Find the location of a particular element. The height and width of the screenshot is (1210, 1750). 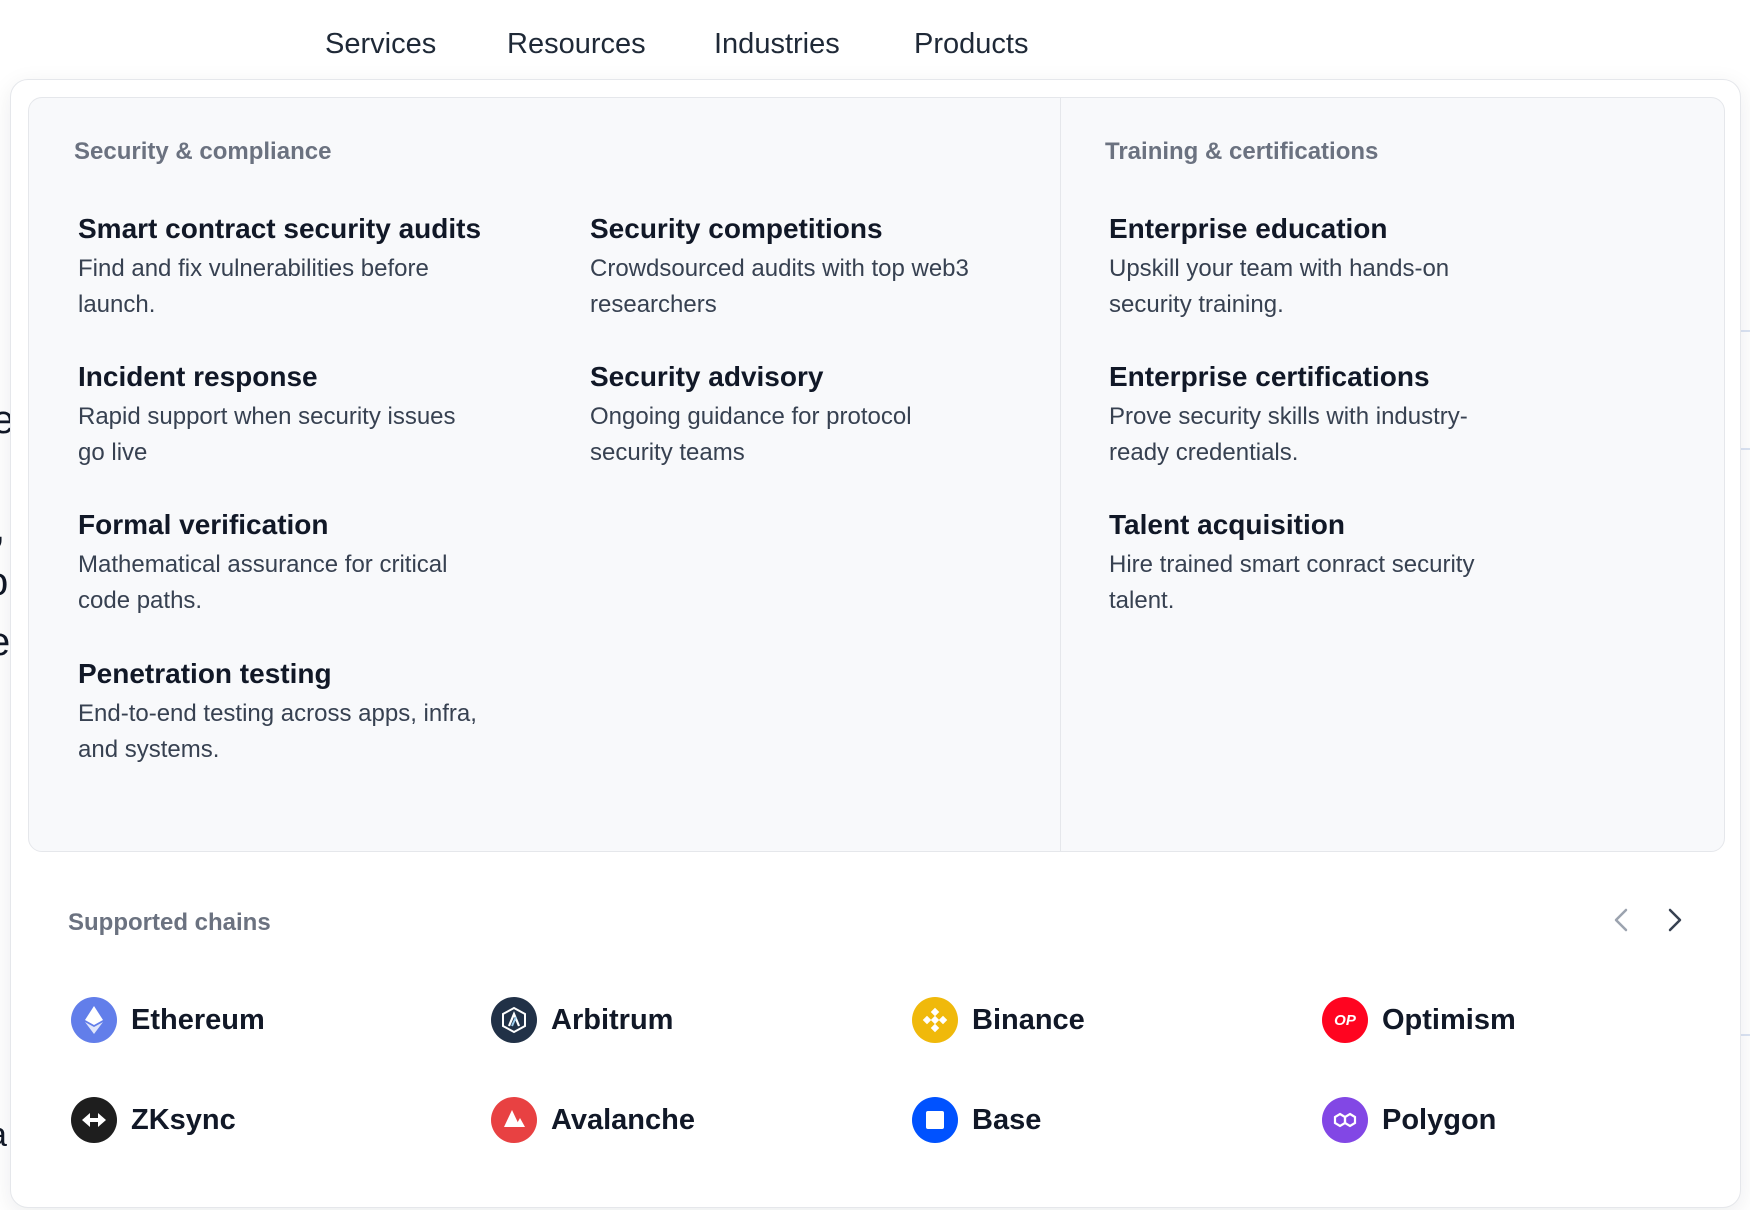

chain-ethereum: Ethereum is located at coordinates (168, 1020).